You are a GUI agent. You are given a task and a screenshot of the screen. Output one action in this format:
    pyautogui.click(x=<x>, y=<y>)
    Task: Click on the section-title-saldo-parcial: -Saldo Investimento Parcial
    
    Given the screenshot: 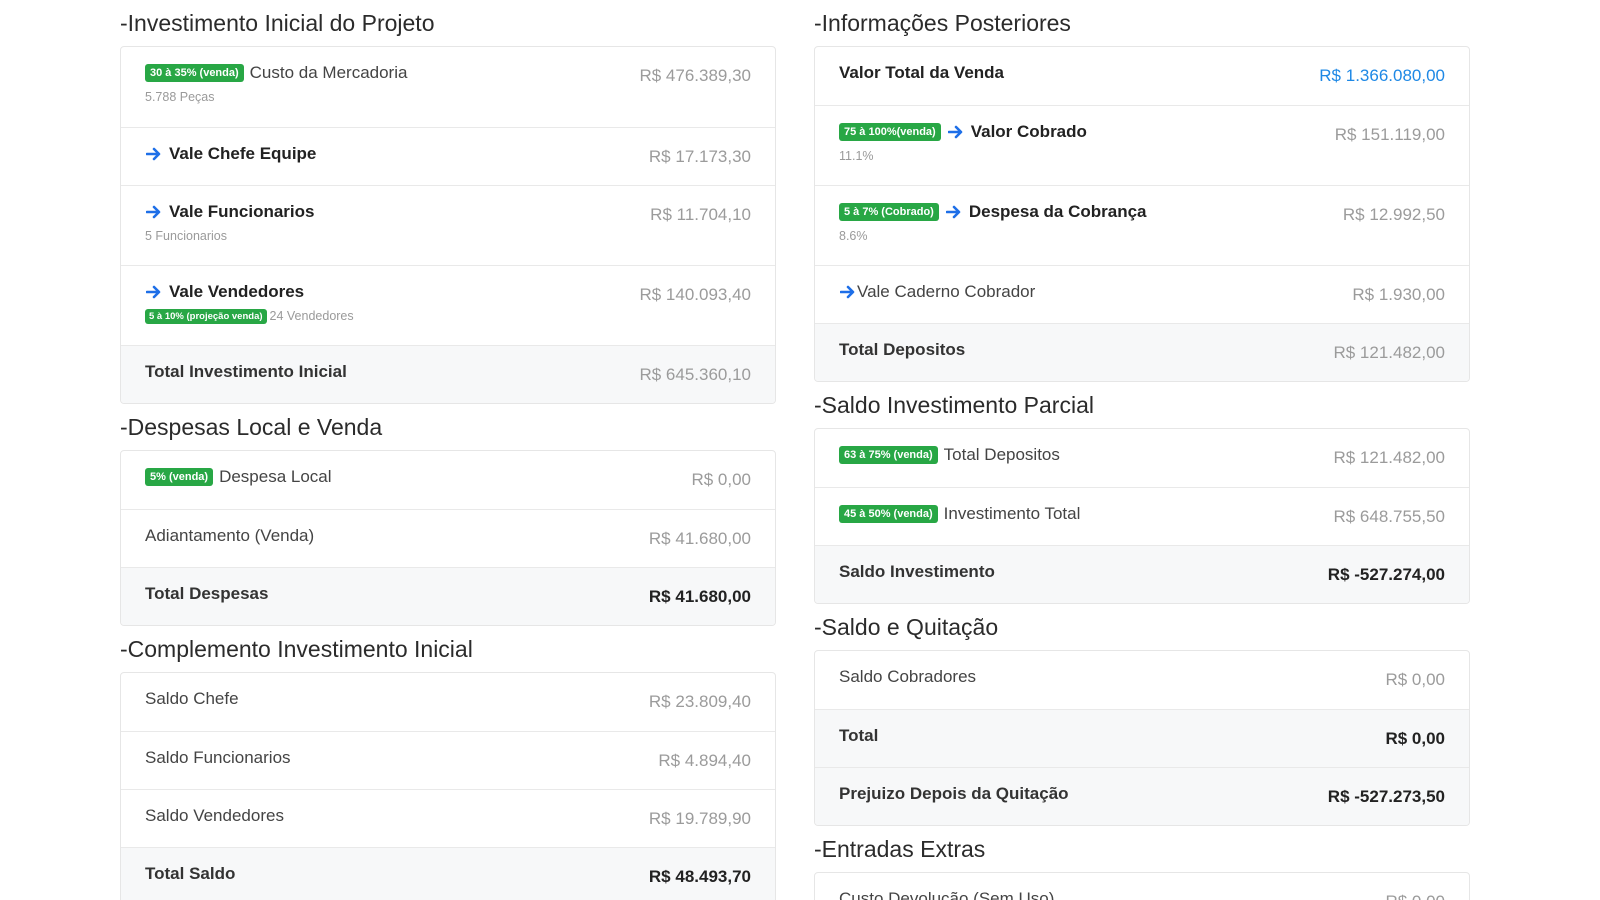 What is the action you would take?
    pyautogui.click(x=954, y=405)
    